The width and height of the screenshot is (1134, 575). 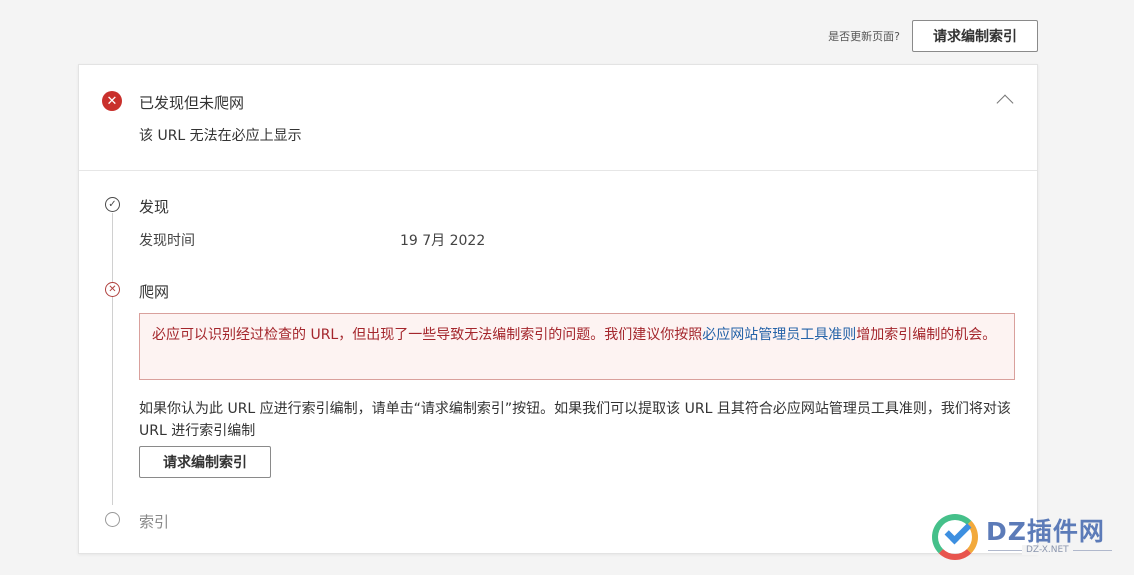 I want to click on error-circle-icon: ✕, so click(x=112, y=101).